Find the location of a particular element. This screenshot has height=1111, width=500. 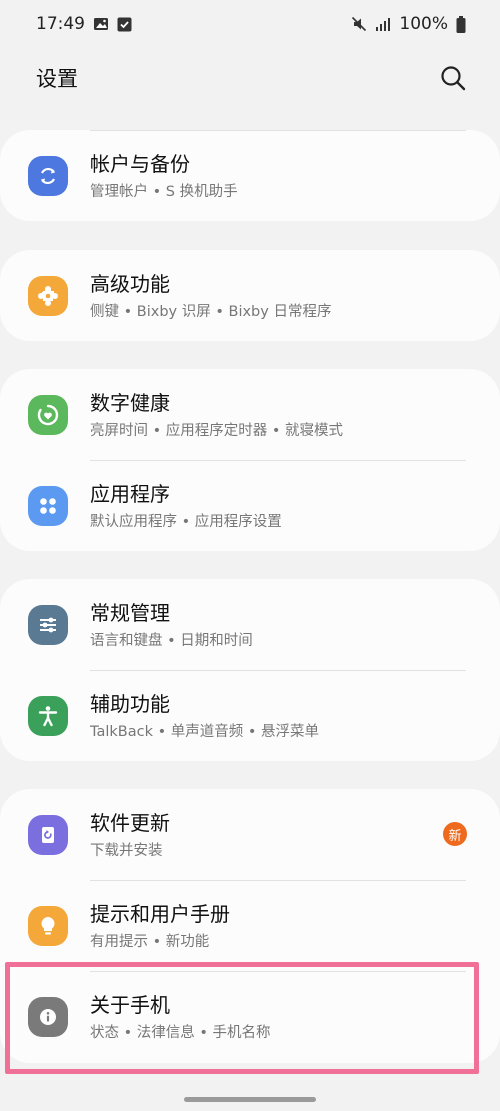

settings-item-general-management: 常规管理 语言和键盘 • 日期和时间 is located at coordinates (250, 624).